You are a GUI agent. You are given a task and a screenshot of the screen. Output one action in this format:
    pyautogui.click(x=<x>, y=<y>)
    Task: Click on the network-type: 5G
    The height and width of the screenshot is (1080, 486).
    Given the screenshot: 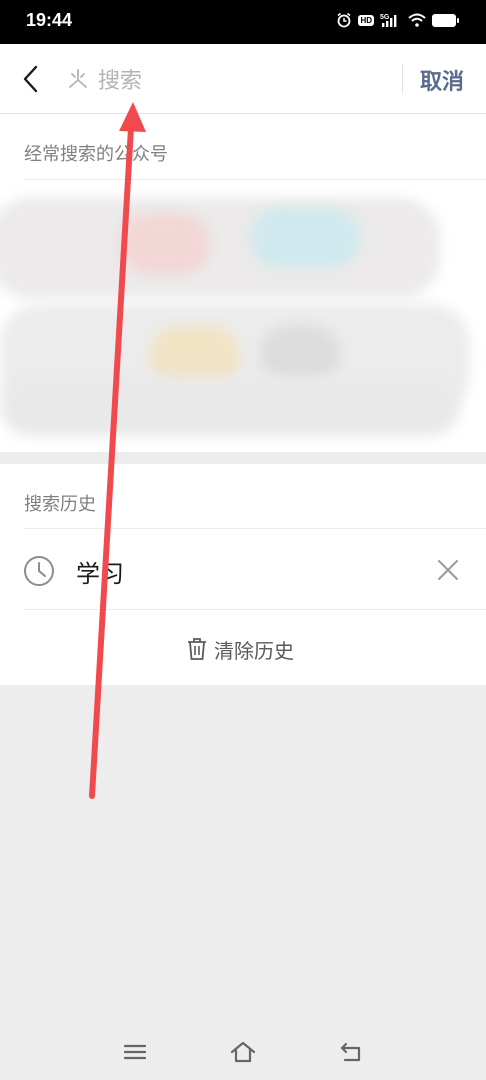 What is the action you would take?
    pyautogui.click(x=385, y=17)
    